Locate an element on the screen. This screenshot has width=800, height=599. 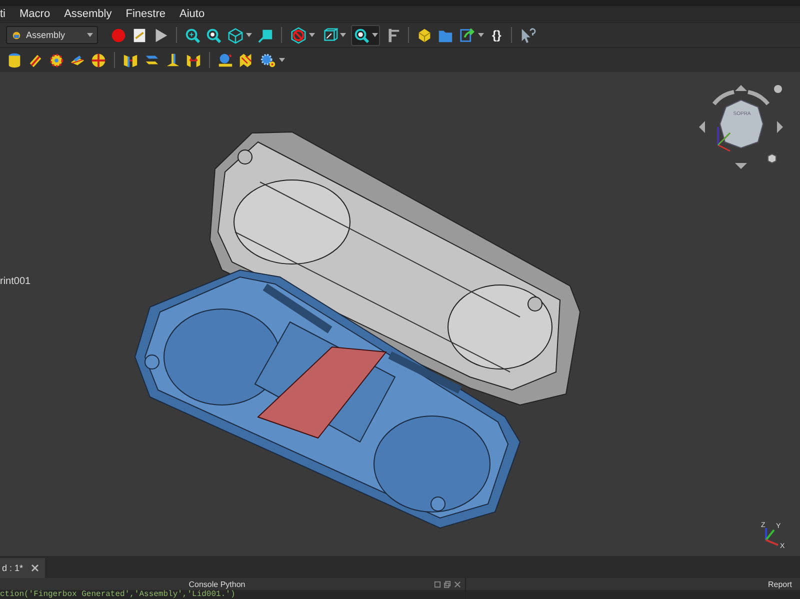
axis-triad-icon is located at coordinates (771, 537).